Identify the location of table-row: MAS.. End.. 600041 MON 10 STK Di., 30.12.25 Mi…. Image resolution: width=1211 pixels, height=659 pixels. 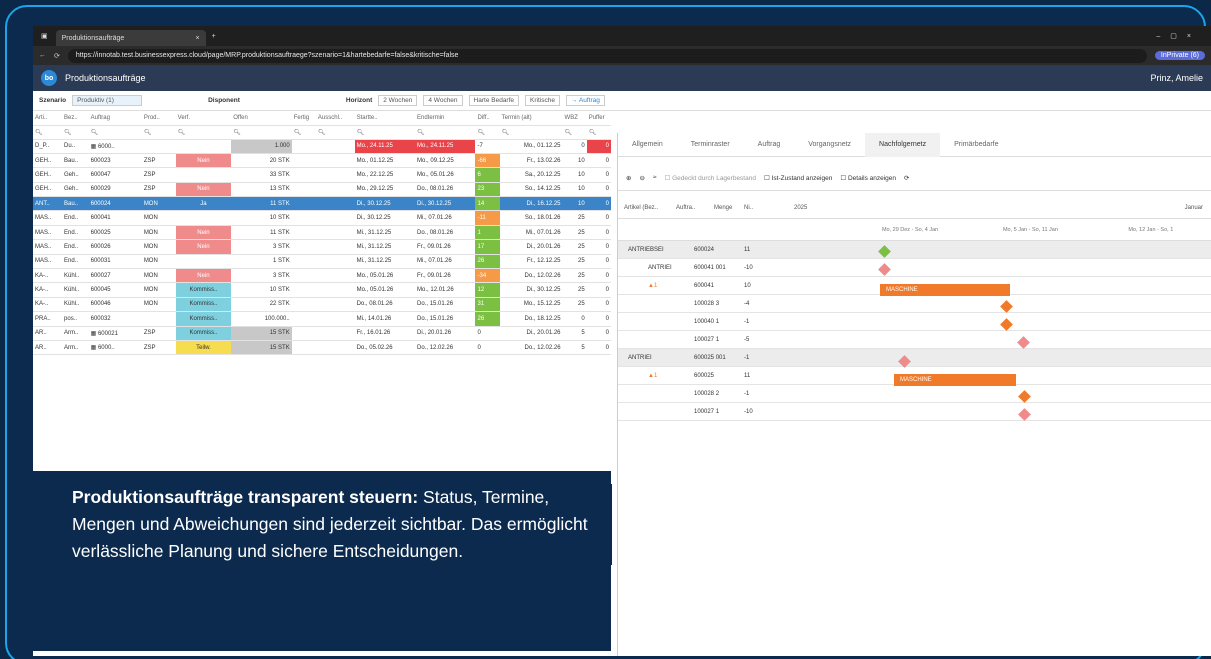
(322, 218).